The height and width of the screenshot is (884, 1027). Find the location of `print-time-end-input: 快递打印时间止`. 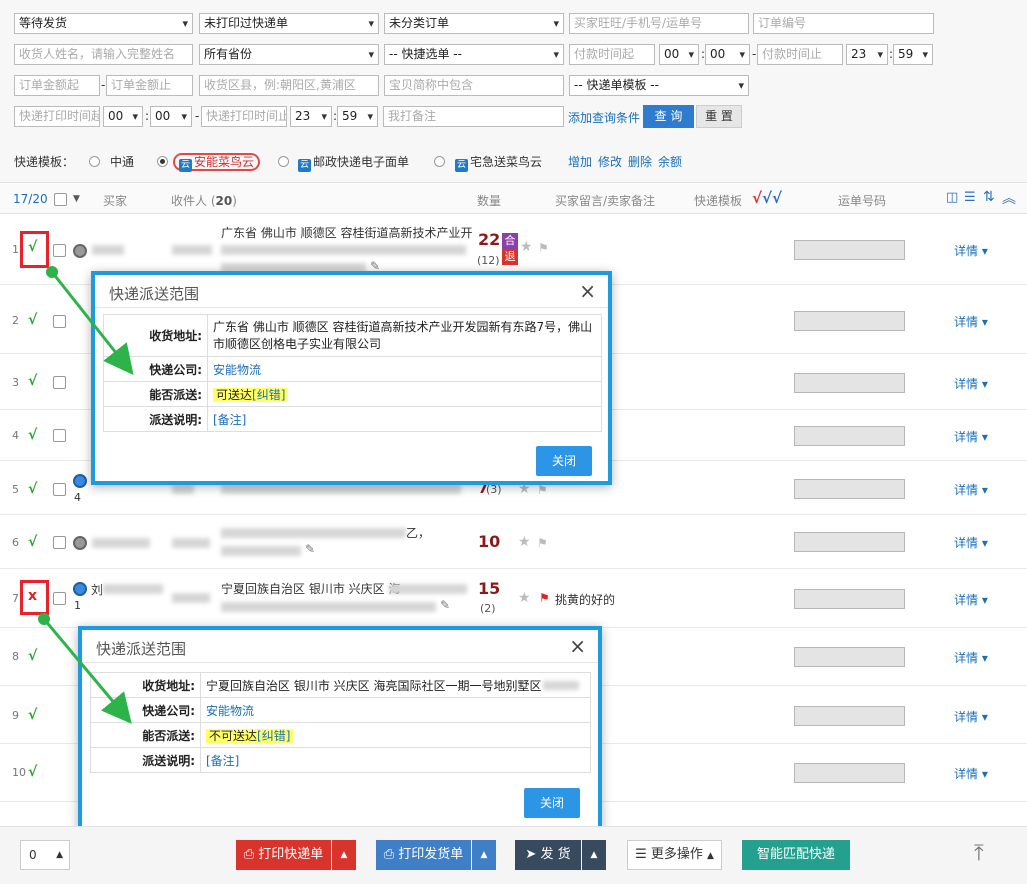

print-time-end-input: 快递打印时间止 is located at coordinates (244, 116).